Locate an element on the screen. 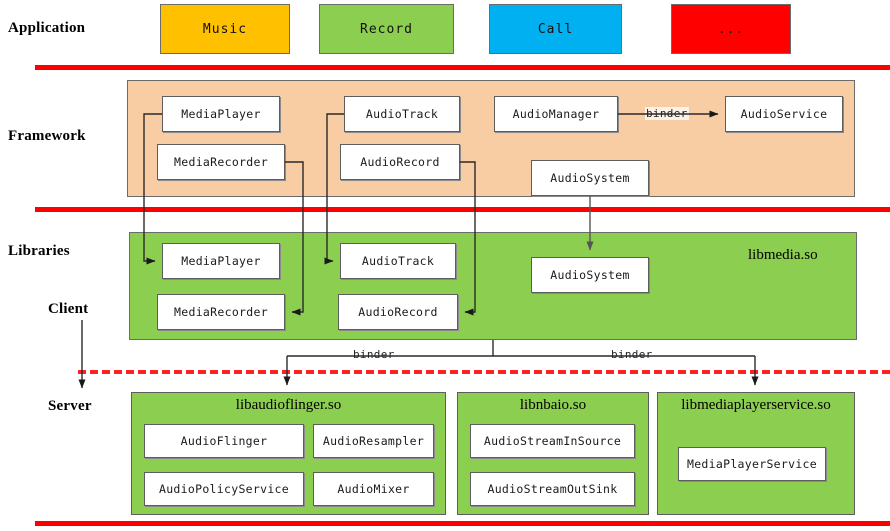 Image resolution: width=890 pixels, height=531 pixels. app-box-record-label: Record is located at coordinates (386, 29).